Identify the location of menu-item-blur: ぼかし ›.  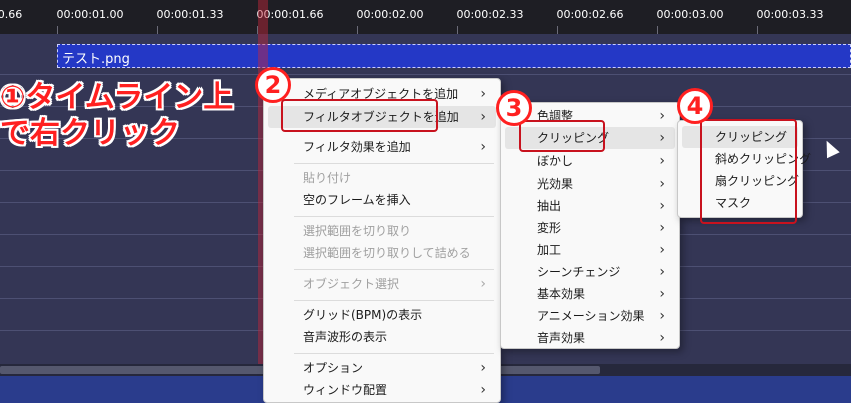
(590, 161).